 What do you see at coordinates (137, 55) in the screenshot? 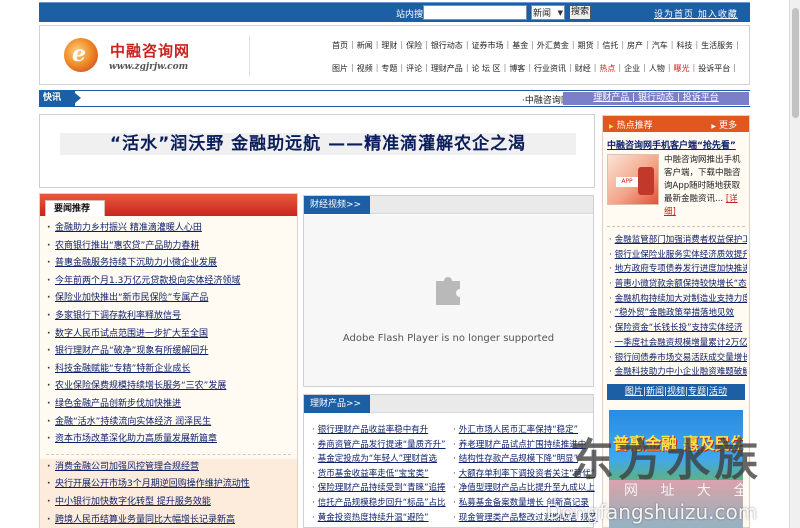
I see `site-logo: e 中融咨询网 www.zgjrjw.com` at bounding box center [137, 55].